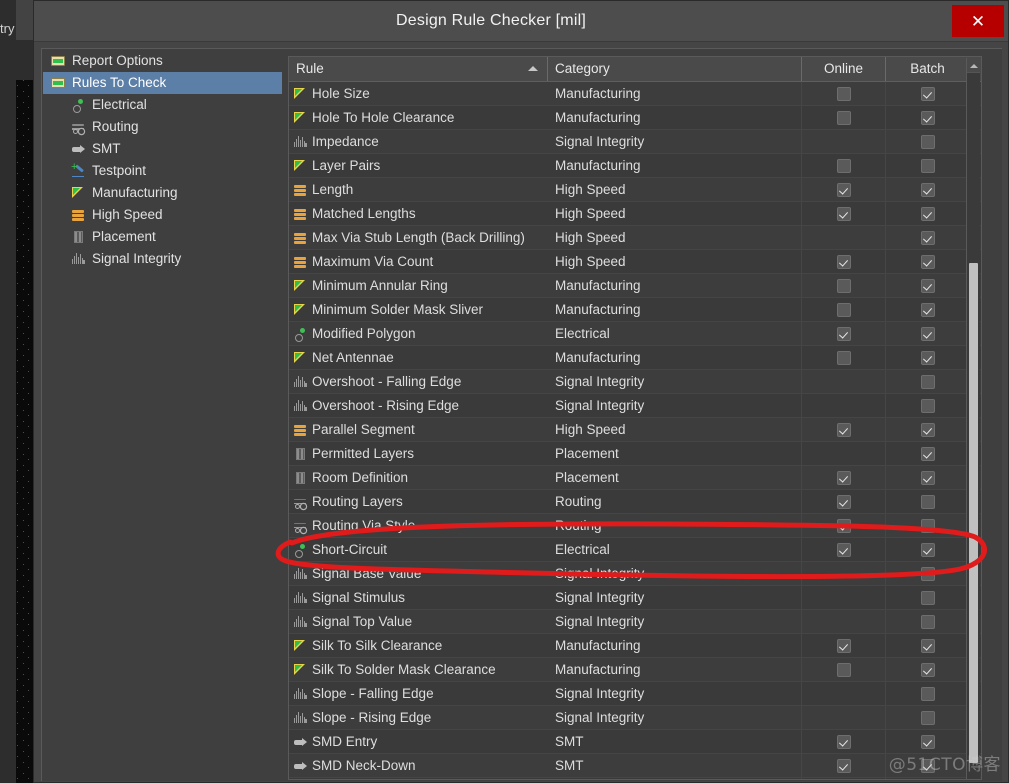 This screenshot has width=1009, height=783. I want to click on column-header-online: Online, so click(843, 69).